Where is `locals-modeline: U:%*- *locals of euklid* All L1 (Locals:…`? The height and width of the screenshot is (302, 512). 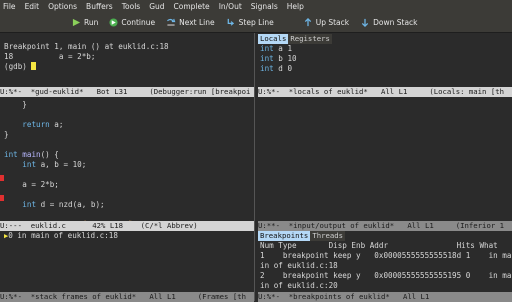
locals-modeline: U:%*- *locals of euklid* All L1 (Locals:… is located at coordinates (385, 92).